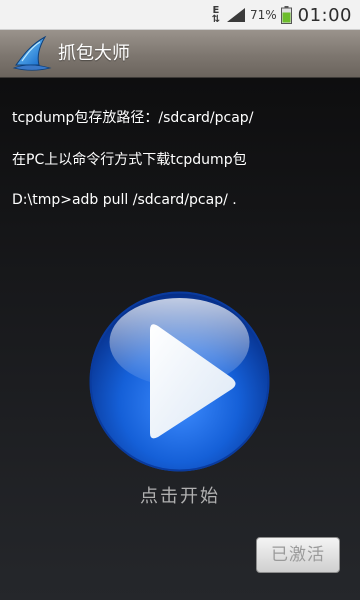 The height and width of the screenshot is (600, 360). What do you see at coordinates (286, 15) in the screenshot?
I see `battery-icon` at bounding box center [286, 15].